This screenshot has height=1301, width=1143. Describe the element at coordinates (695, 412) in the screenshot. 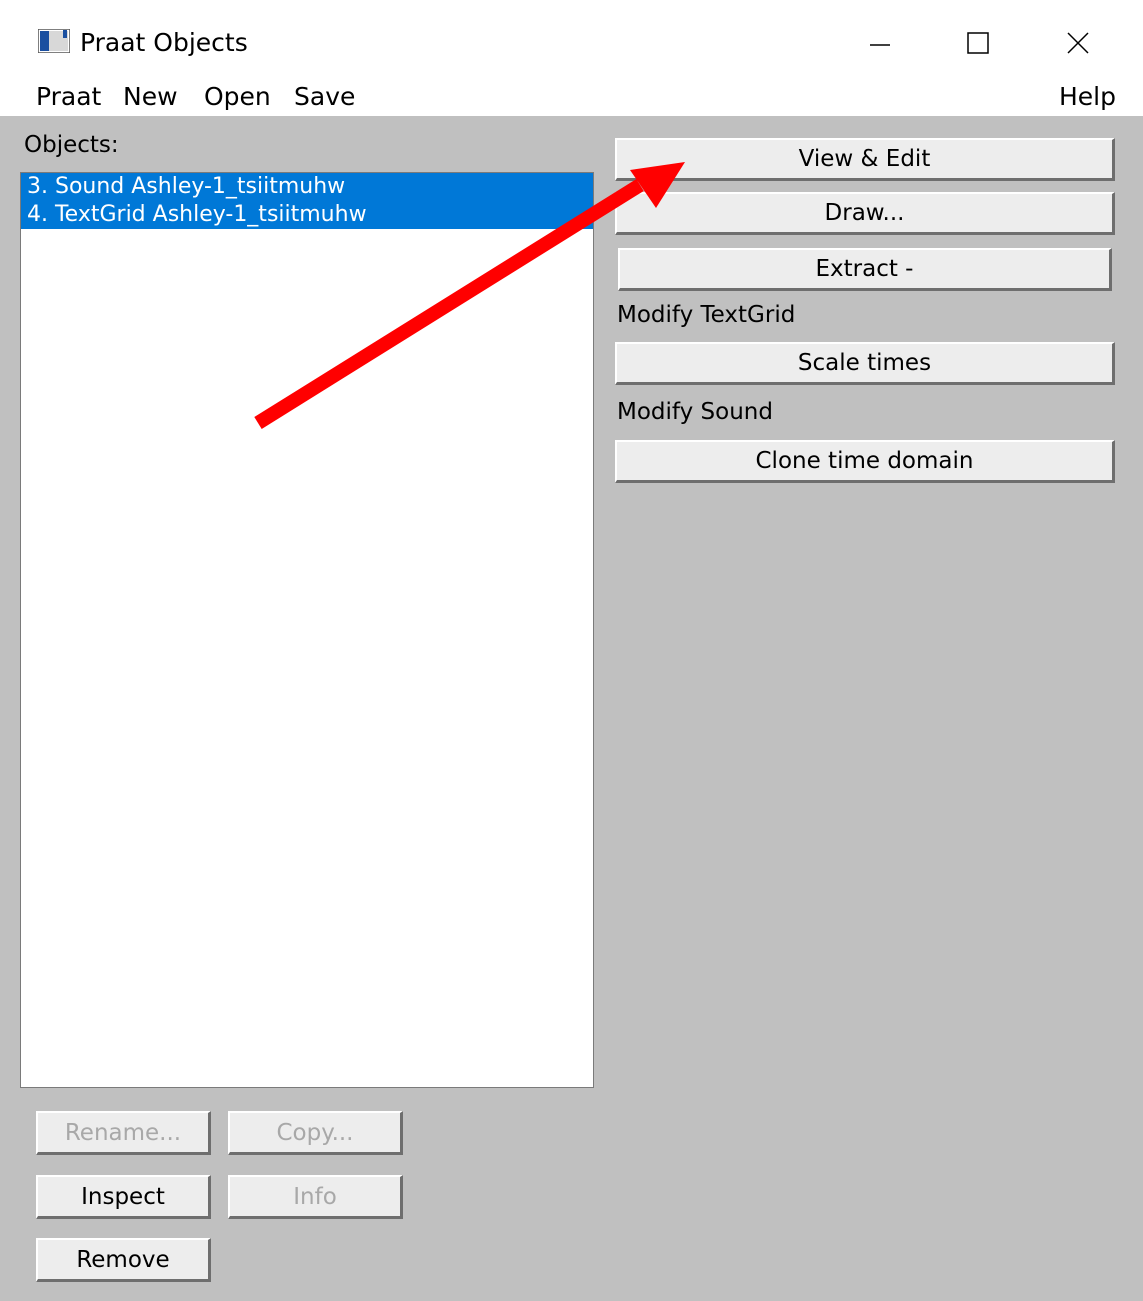

I see `modify-sound-label: Modify Sound` at that location.